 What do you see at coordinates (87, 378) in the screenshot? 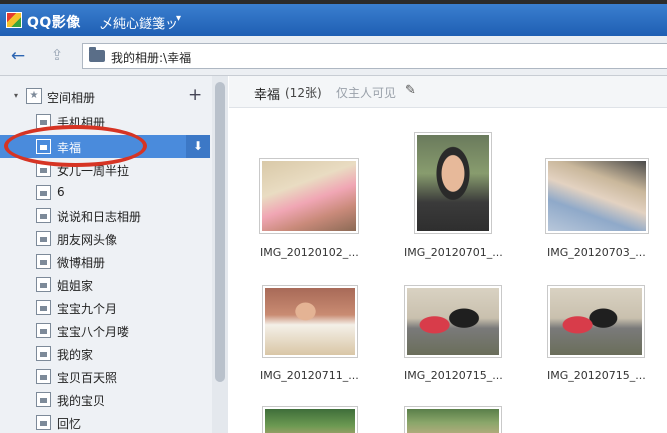
I see `sidebar-item-label: 宝贝百天照` at bounding box center [87, 378].